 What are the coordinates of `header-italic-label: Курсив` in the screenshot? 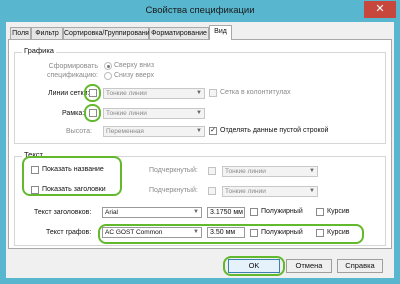 It's located at (338, 211).